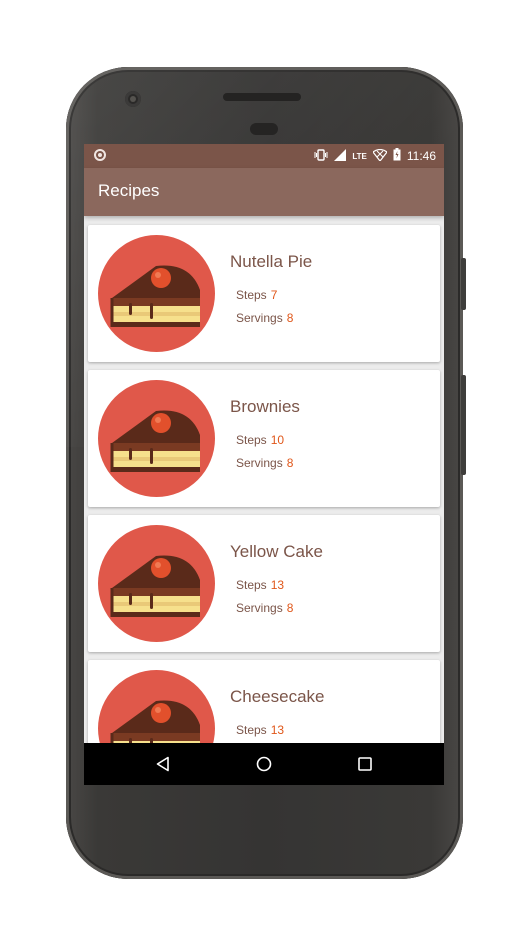 The height and width of the screenshot is (942, 531). I want to click on navigation-bar, so click(264, 764).